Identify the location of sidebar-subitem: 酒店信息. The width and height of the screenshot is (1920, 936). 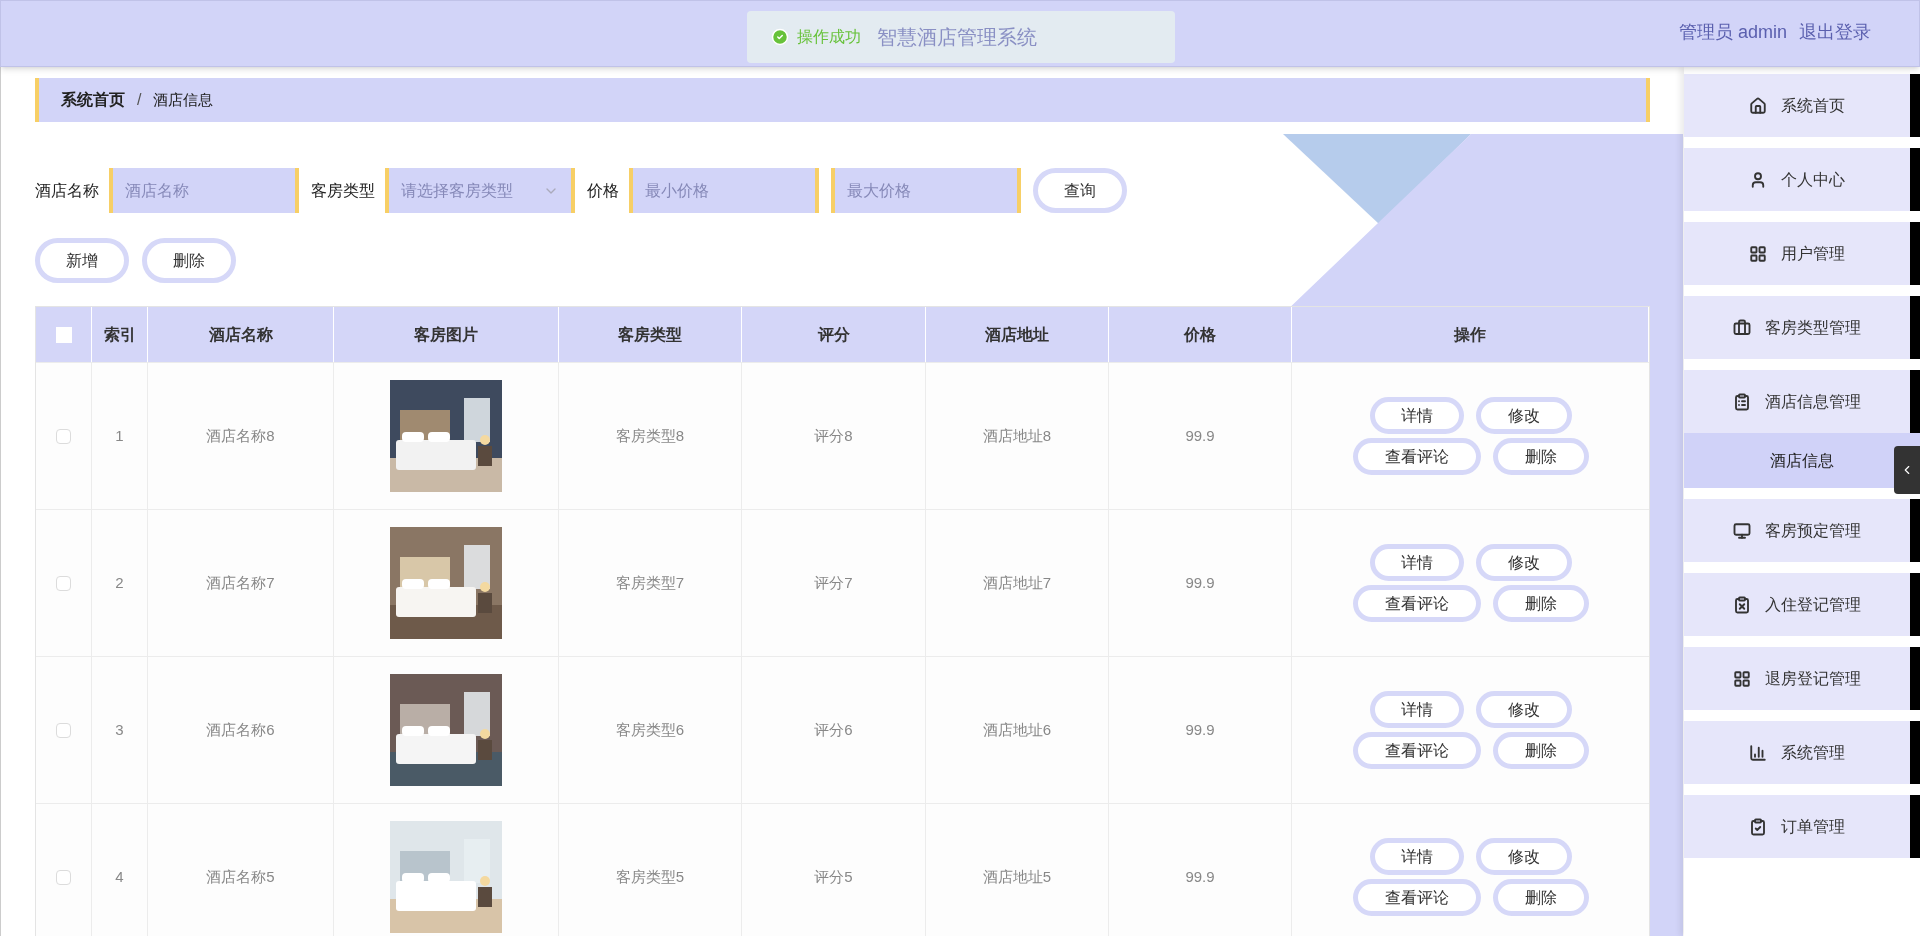
(1802, 460).